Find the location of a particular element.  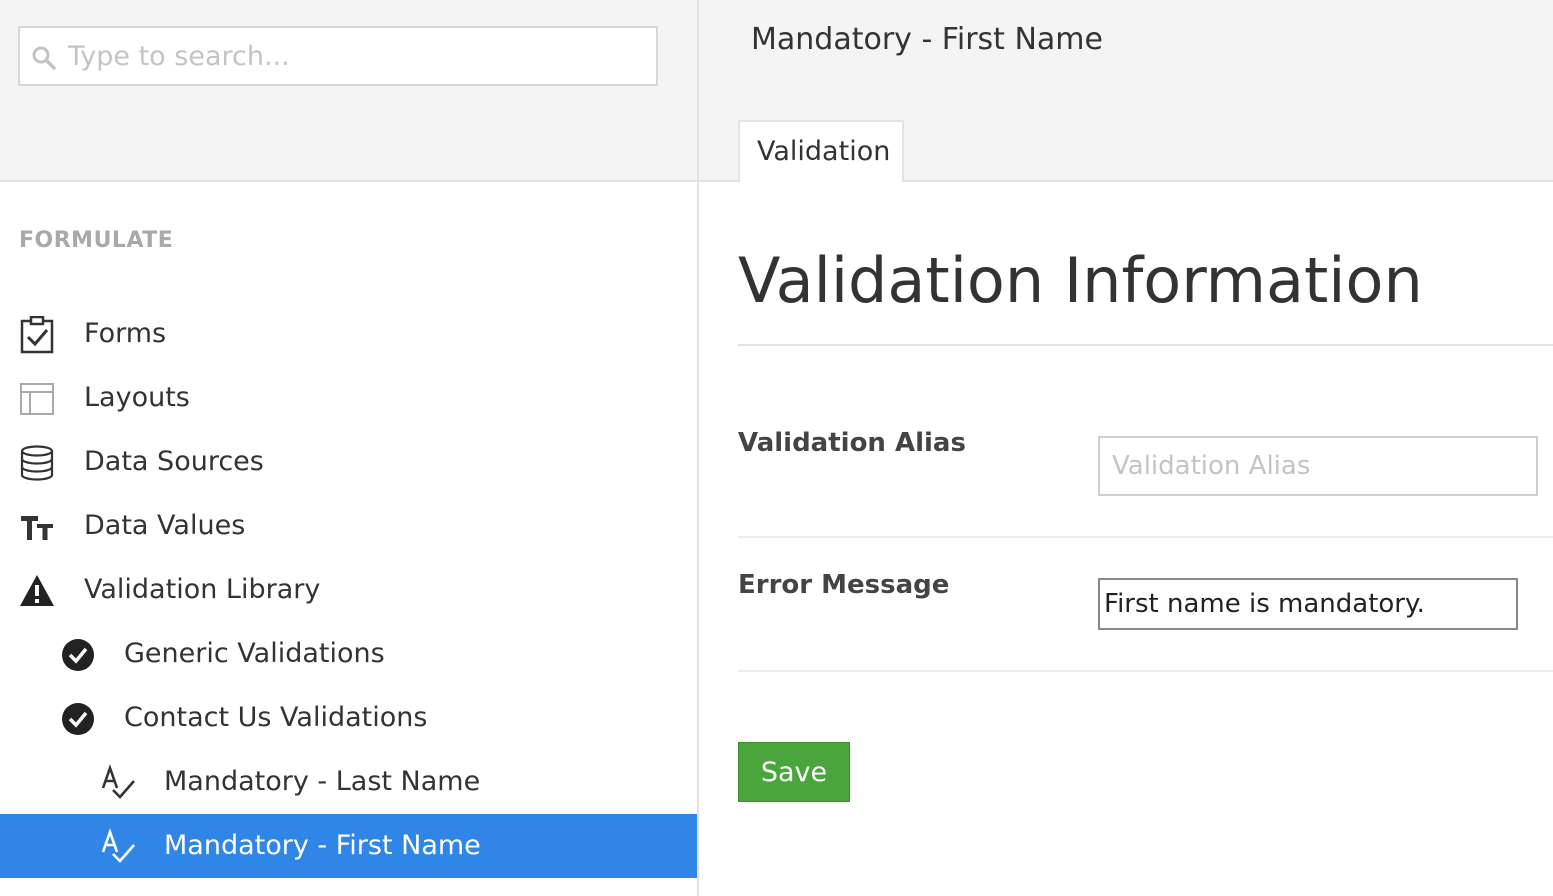

search-box is located at coordinates (338, 56).